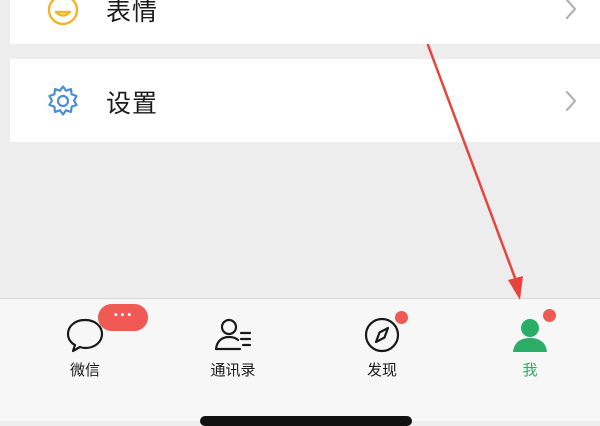 The height and width of the screenshot is (426, 600). Describe the element at coordinates (132, 103) in the screenshot. I see `menu-item-label: 设置` at that location.